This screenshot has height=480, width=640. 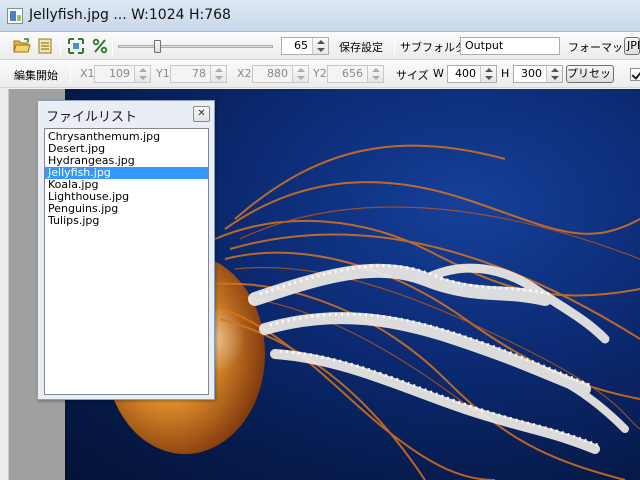 What do you see at coordinates (320, 16) in the screenshot?
I see `title-bar: Jellyfish.jpg ... W:1024 H:768` at bounding box center [320, 16].